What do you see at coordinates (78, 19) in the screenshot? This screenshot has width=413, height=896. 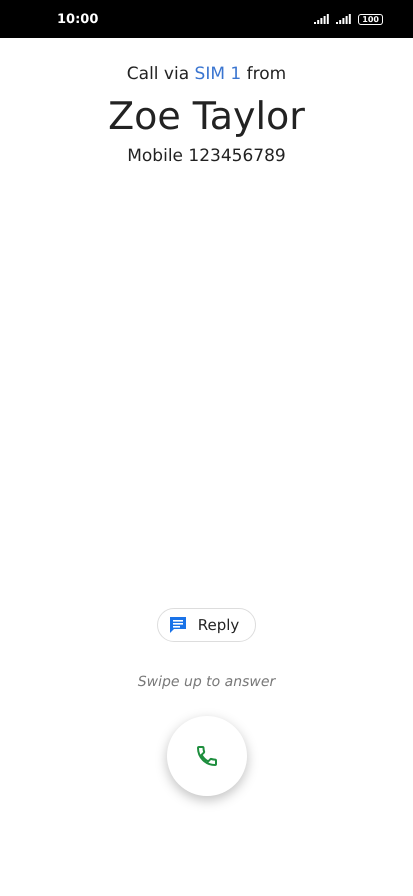 I see `clock-time: 10:00` at bounding box center [78, 19].